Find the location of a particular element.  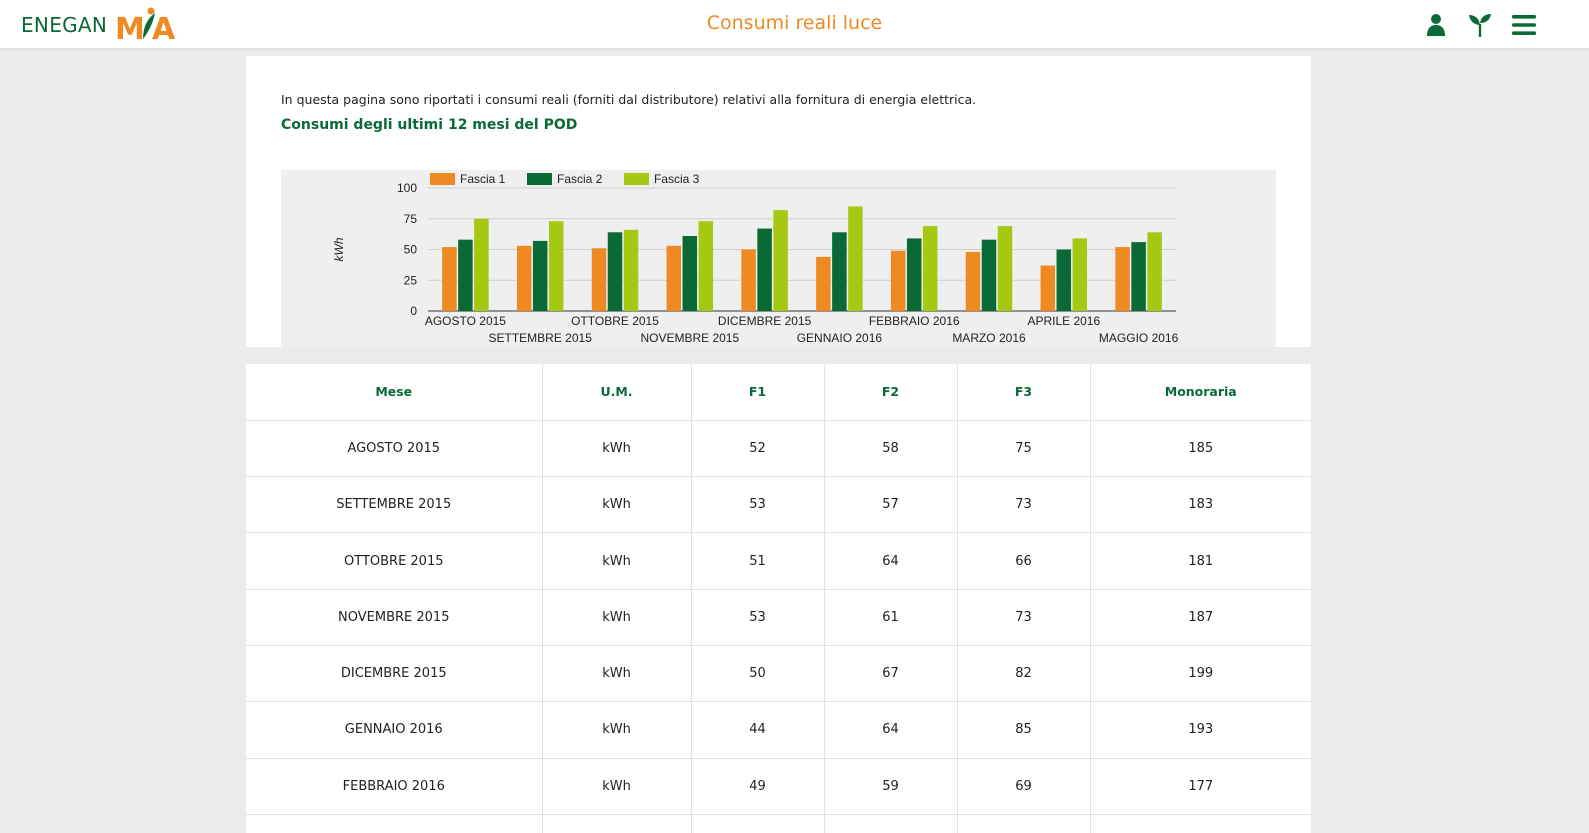

cell-monoraria: 193 is located at coordinates (1200, 730).